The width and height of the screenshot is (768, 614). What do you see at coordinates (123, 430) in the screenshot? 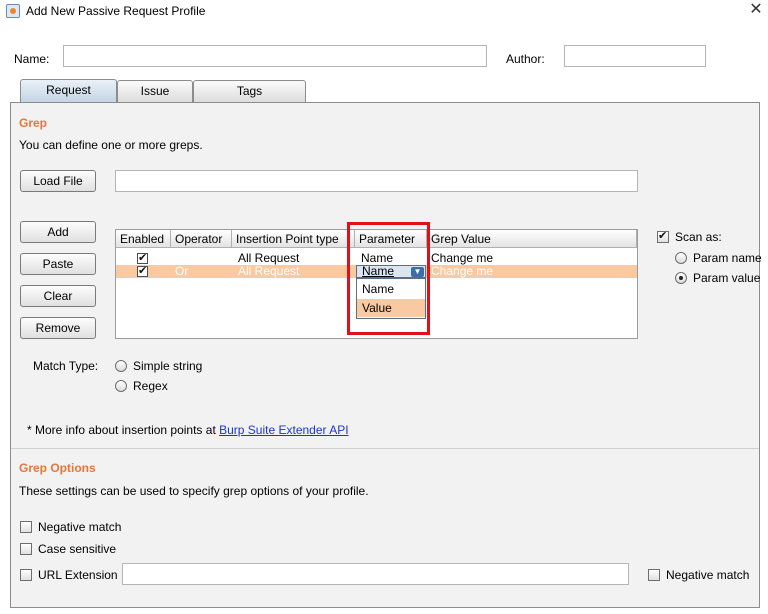
I see `info-text-prefix: * More info about insertion points at` at bounding box center [123, 430].